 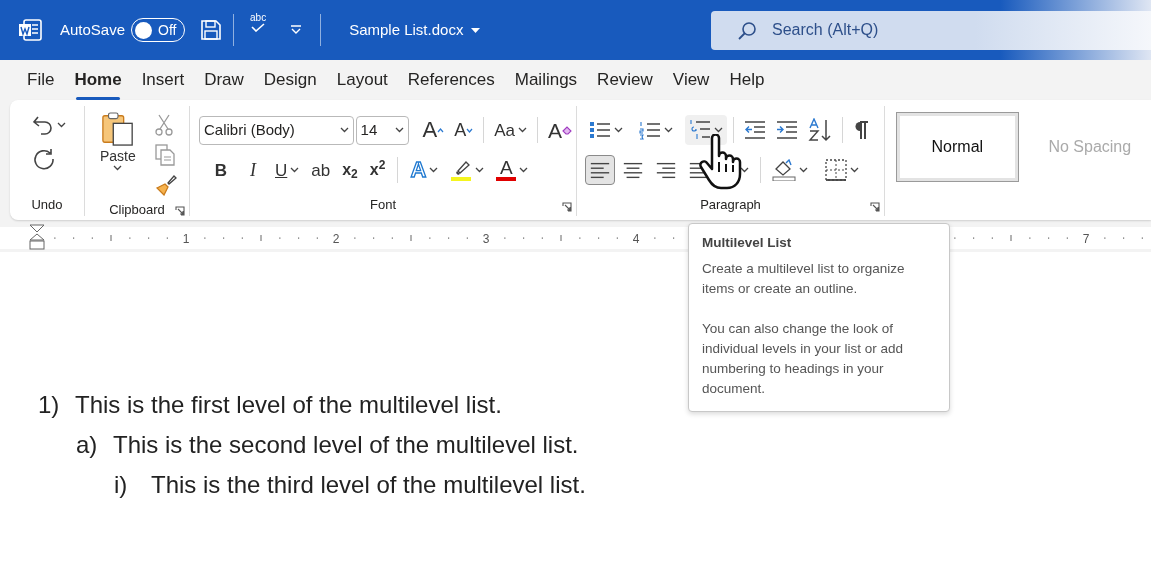 What do you see at coordinates (803, 359) in the screenshot?
I see `tooltip-text: You can also change the look of individual levels in your list or add numbering to headings in your document.` at bounding box center [803, 359].